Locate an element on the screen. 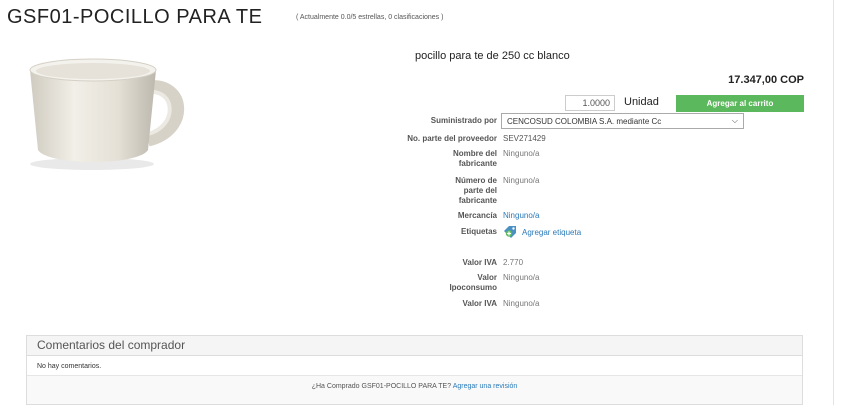 The image size is (848, 405). tags-label: Etiquetas is located at coordinates (478, 231).